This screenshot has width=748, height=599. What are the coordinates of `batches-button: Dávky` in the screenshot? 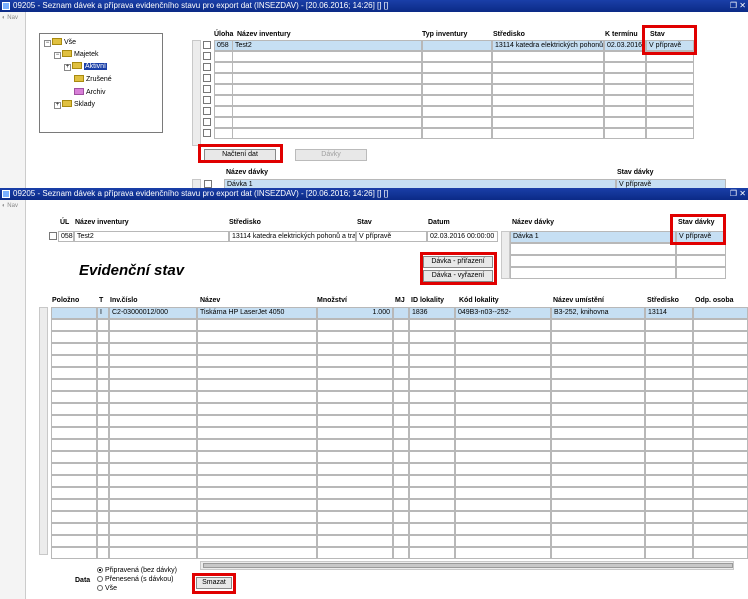 It's located at (331, 155).